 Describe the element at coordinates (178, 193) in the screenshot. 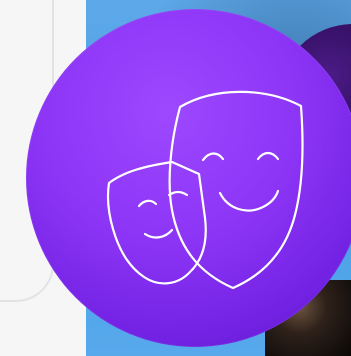

I see `back-mask-eye-right` at that location.